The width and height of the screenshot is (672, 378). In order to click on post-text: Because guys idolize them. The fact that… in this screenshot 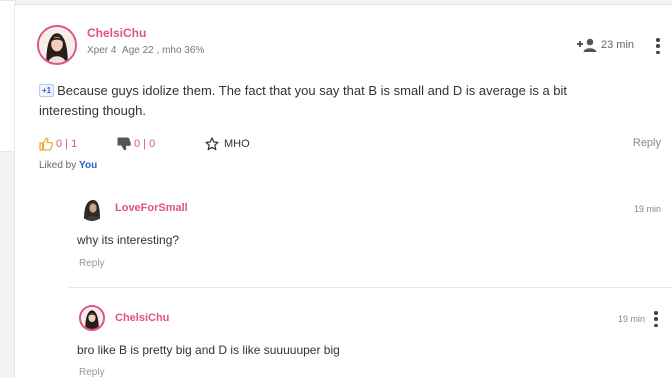, I will do `click(303, 100)`.